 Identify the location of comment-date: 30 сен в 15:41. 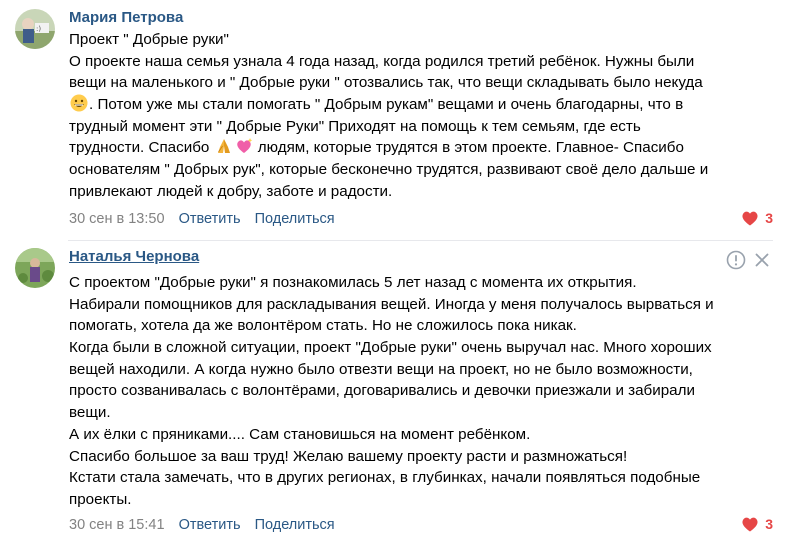
(117, 525).